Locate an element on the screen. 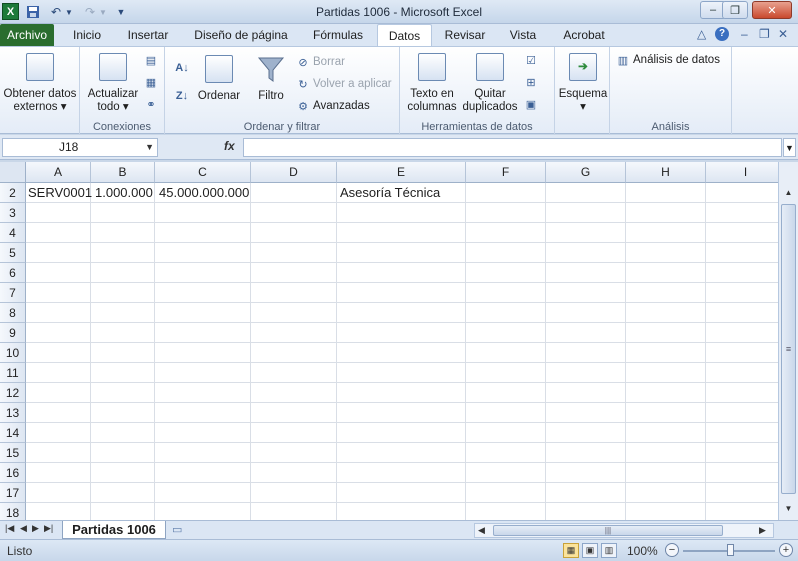  vertical-scroll-thumb: ≡ is located at coordinates (788, 349).